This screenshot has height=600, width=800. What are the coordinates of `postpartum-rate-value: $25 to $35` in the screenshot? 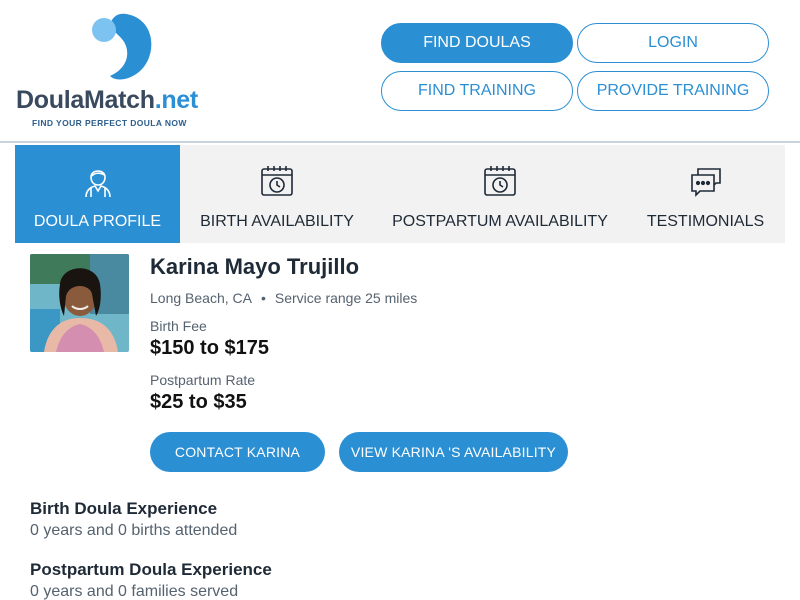 It's located at (198, 402).